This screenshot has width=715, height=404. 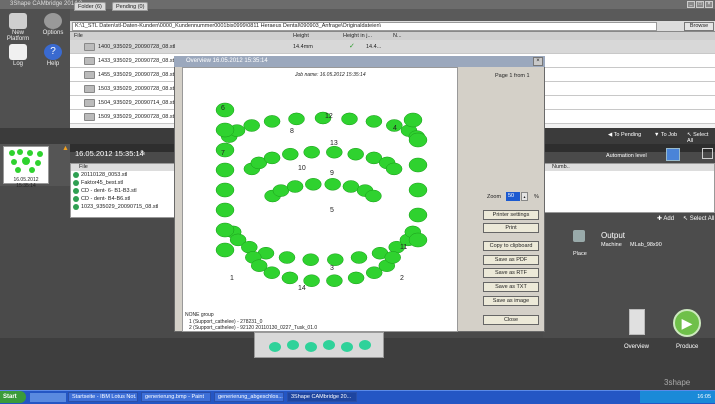 What do you see at coordinates (143, 153) in the screenshot?
I see `edit-icon: ✎` at bounding box center [143, 153].